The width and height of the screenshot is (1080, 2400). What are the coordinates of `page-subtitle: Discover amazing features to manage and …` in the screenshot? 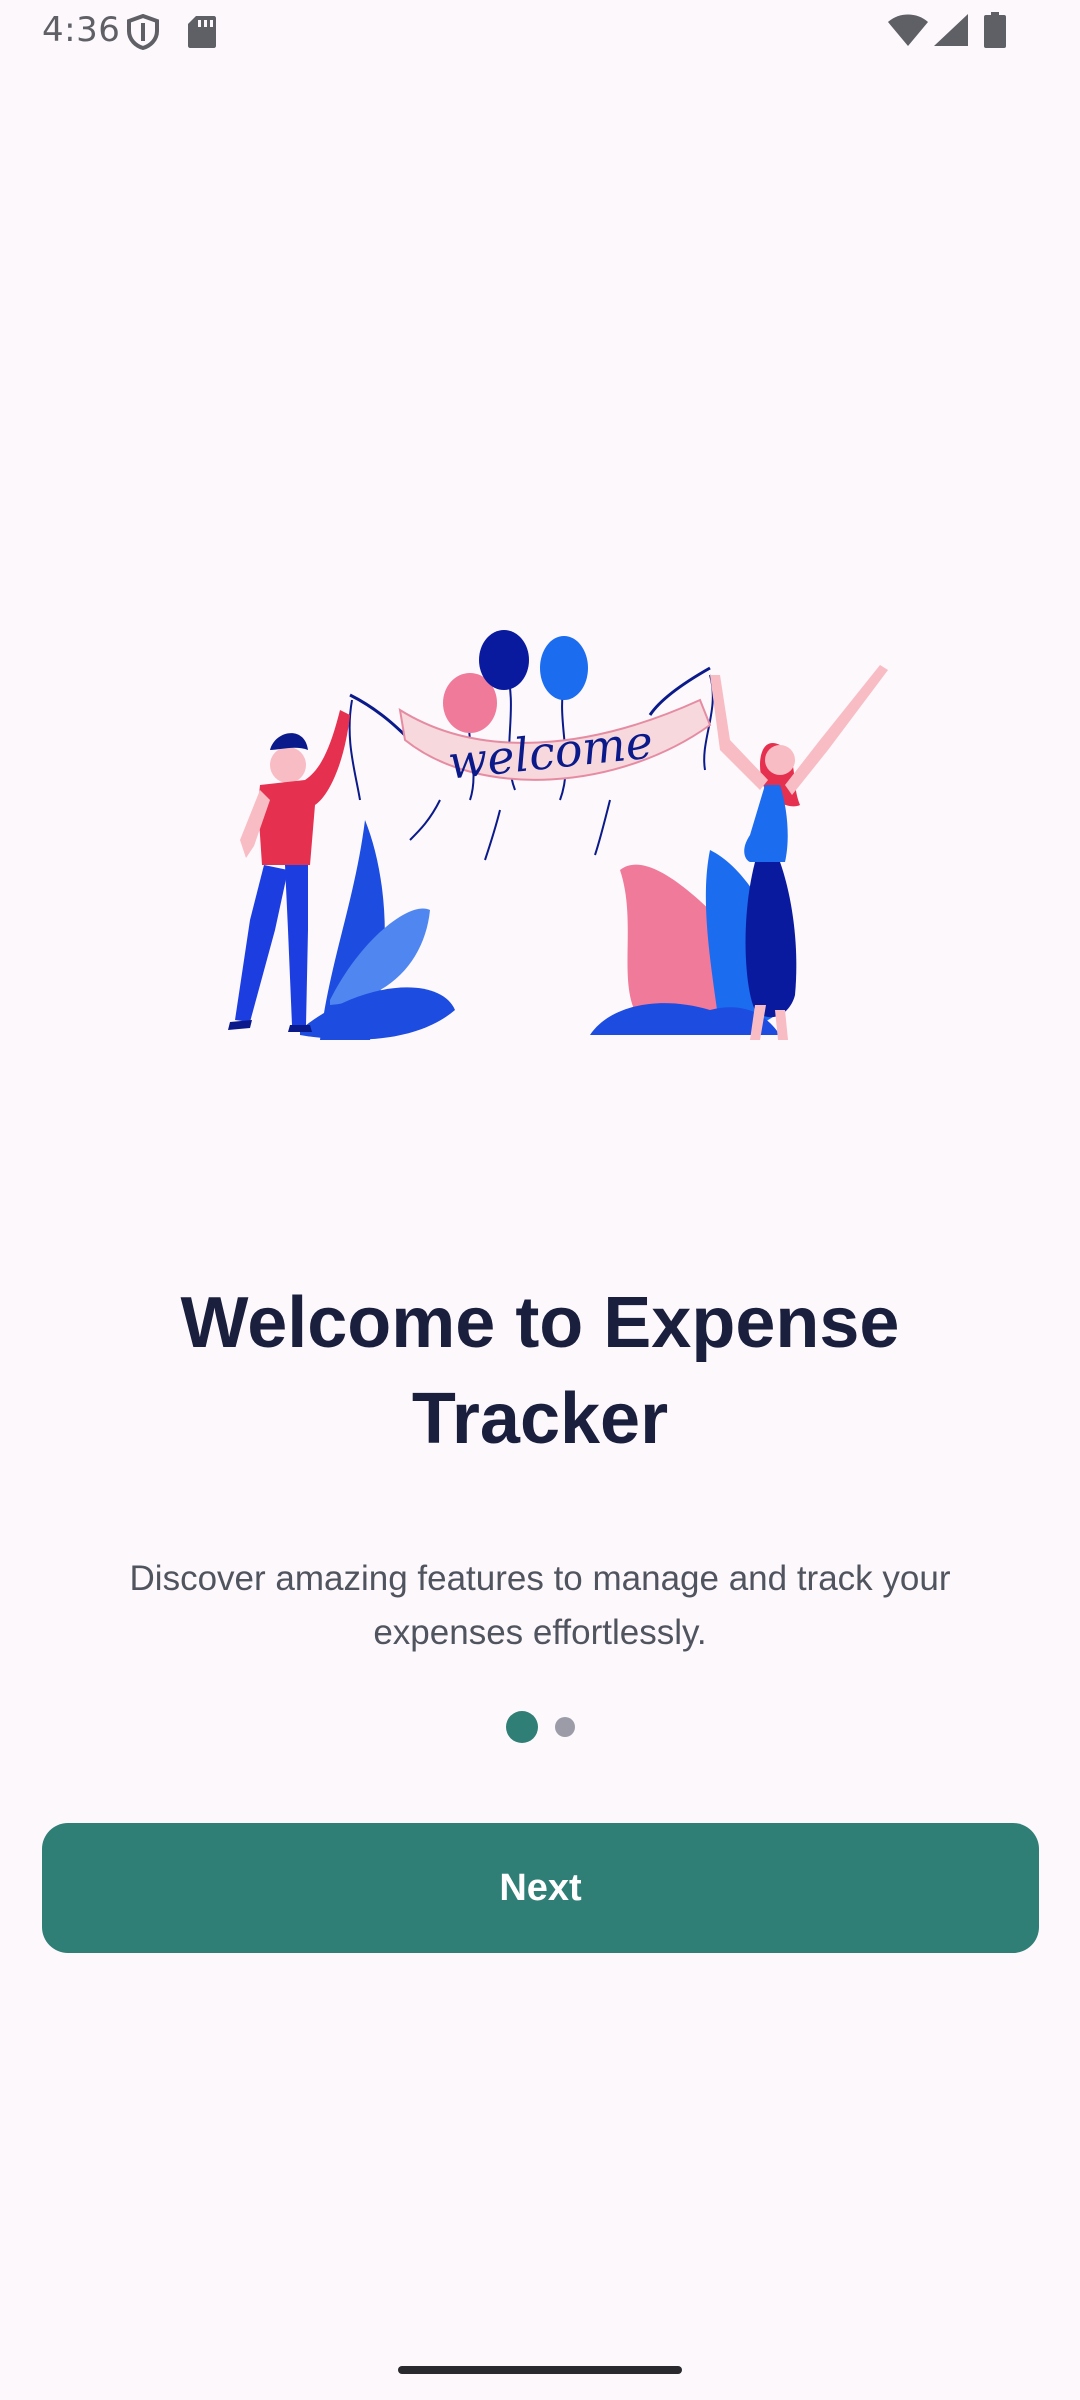 It's located at (540, 1605).